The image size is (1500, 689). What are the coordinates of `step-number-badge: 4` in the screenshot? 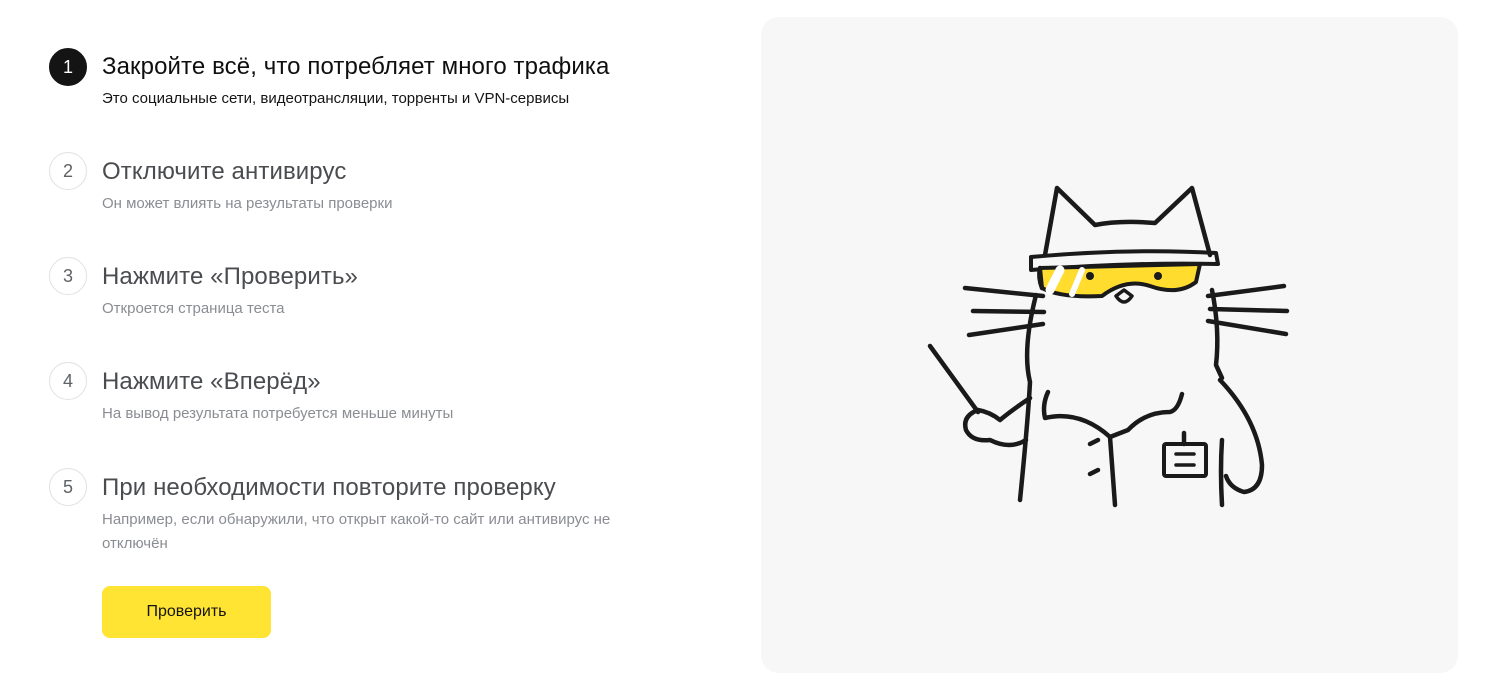 It's located at (68, 381).